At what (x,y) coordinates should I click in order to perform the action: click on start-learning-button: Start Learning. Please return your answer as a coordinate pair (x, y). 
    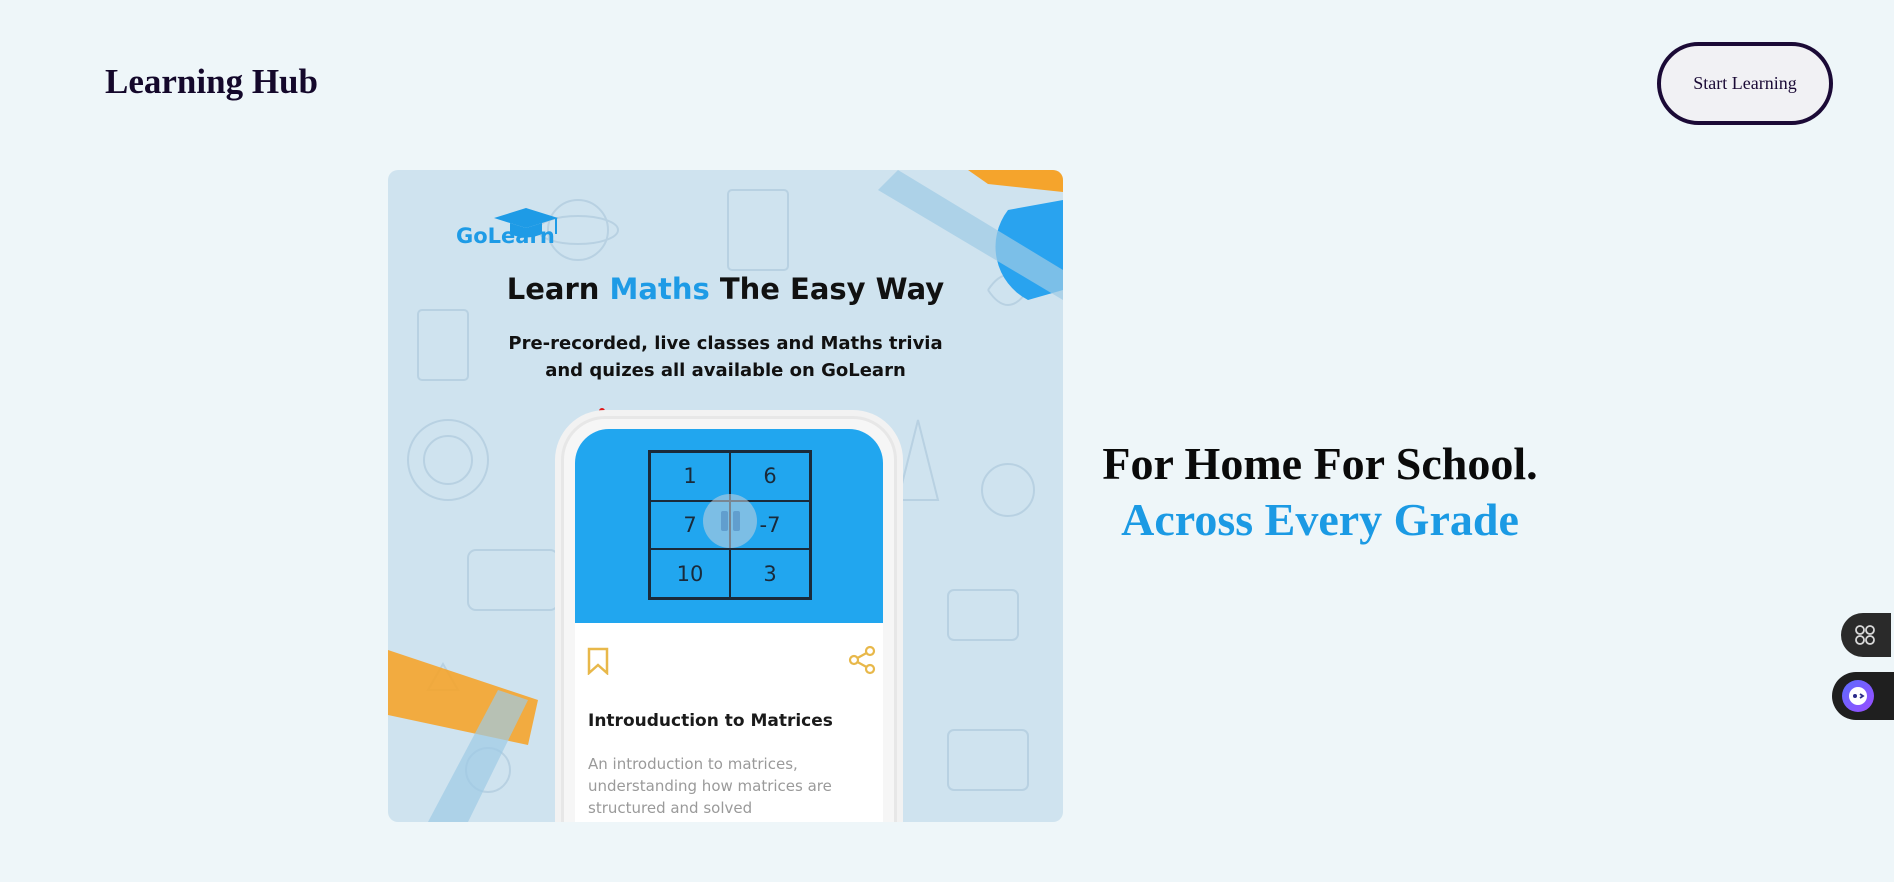
    Looking at the image, I should click on (1745, 83).